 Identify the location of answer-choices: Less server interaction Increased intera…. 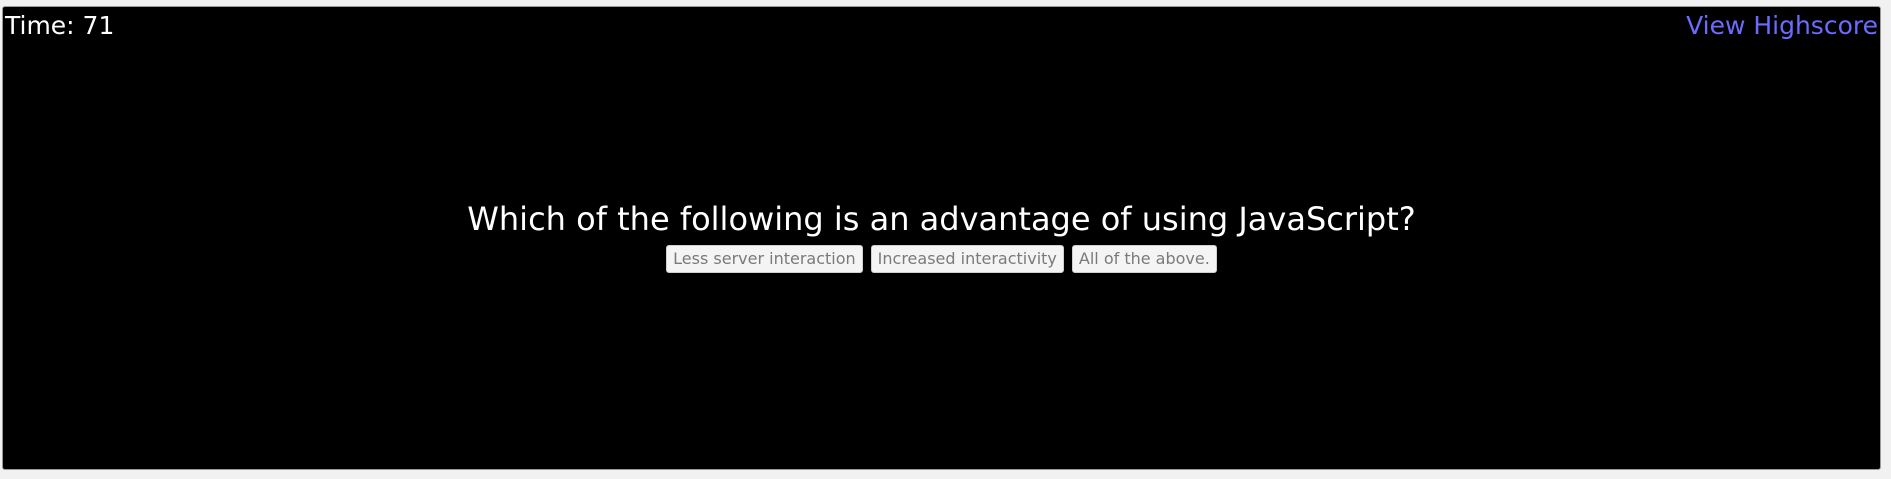
(941, 259).